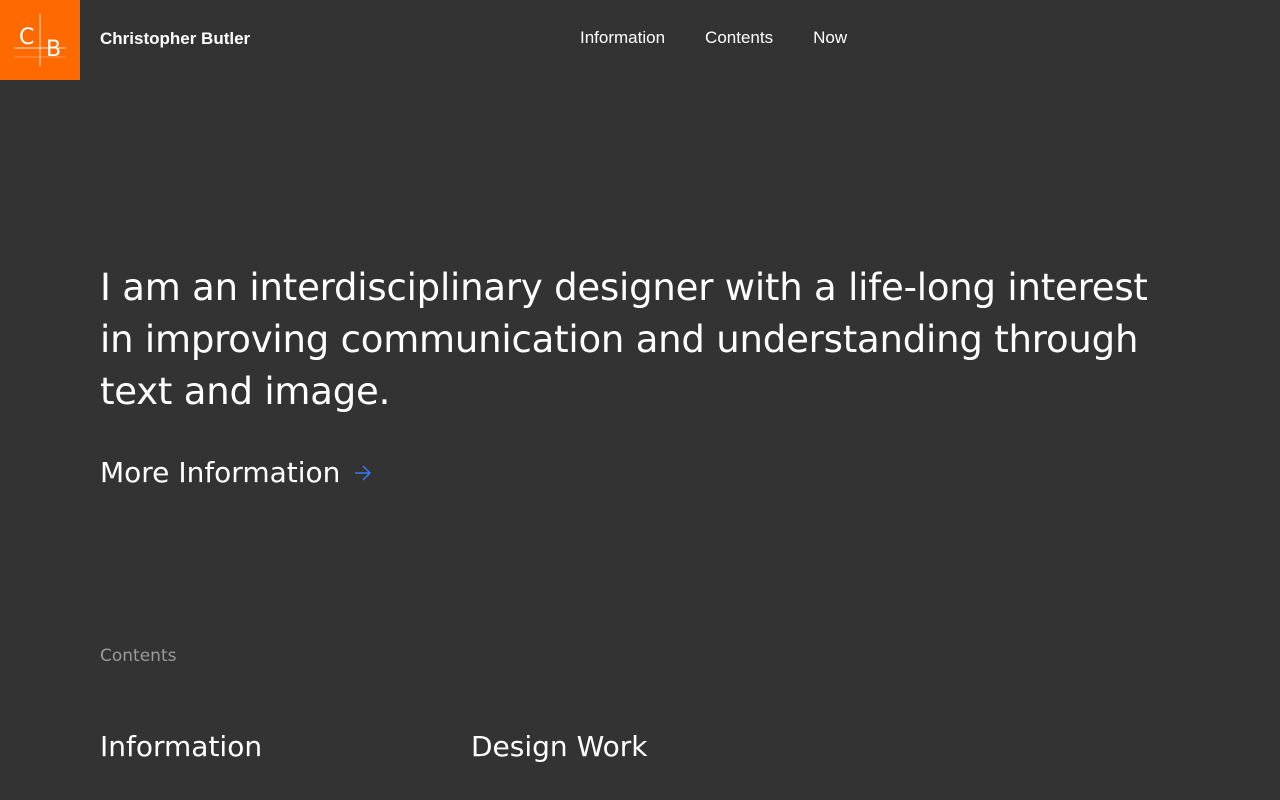 This screenshot has width=1280, height=800. I want to click on nav-item-contents: Contents, so click(739, 38).